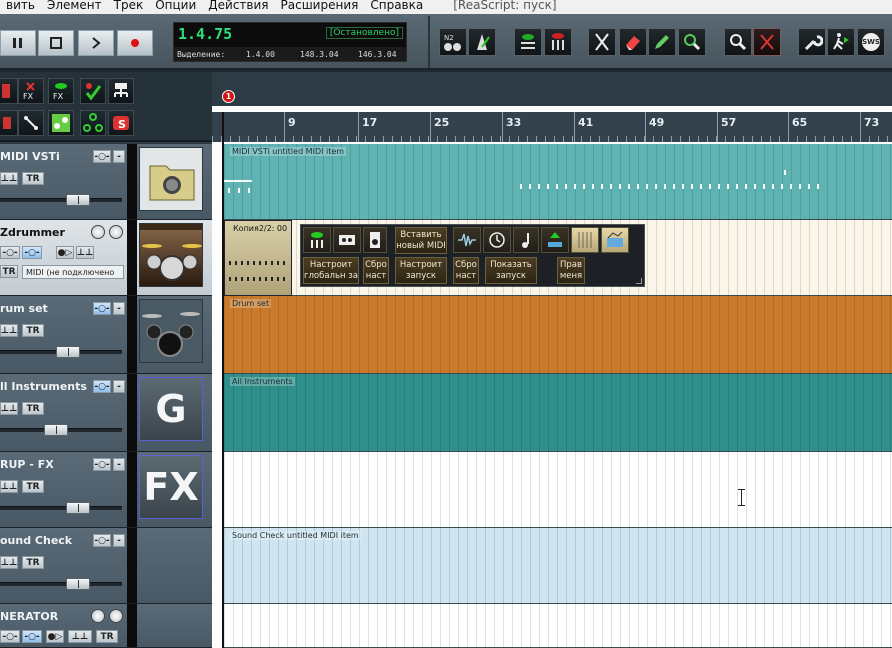 This screenshot has width=892, height=648. What do you see at coordinates (61, 91) in the screenshot?
I see `fx-show-button: FX` at bounding box center [61, 91].